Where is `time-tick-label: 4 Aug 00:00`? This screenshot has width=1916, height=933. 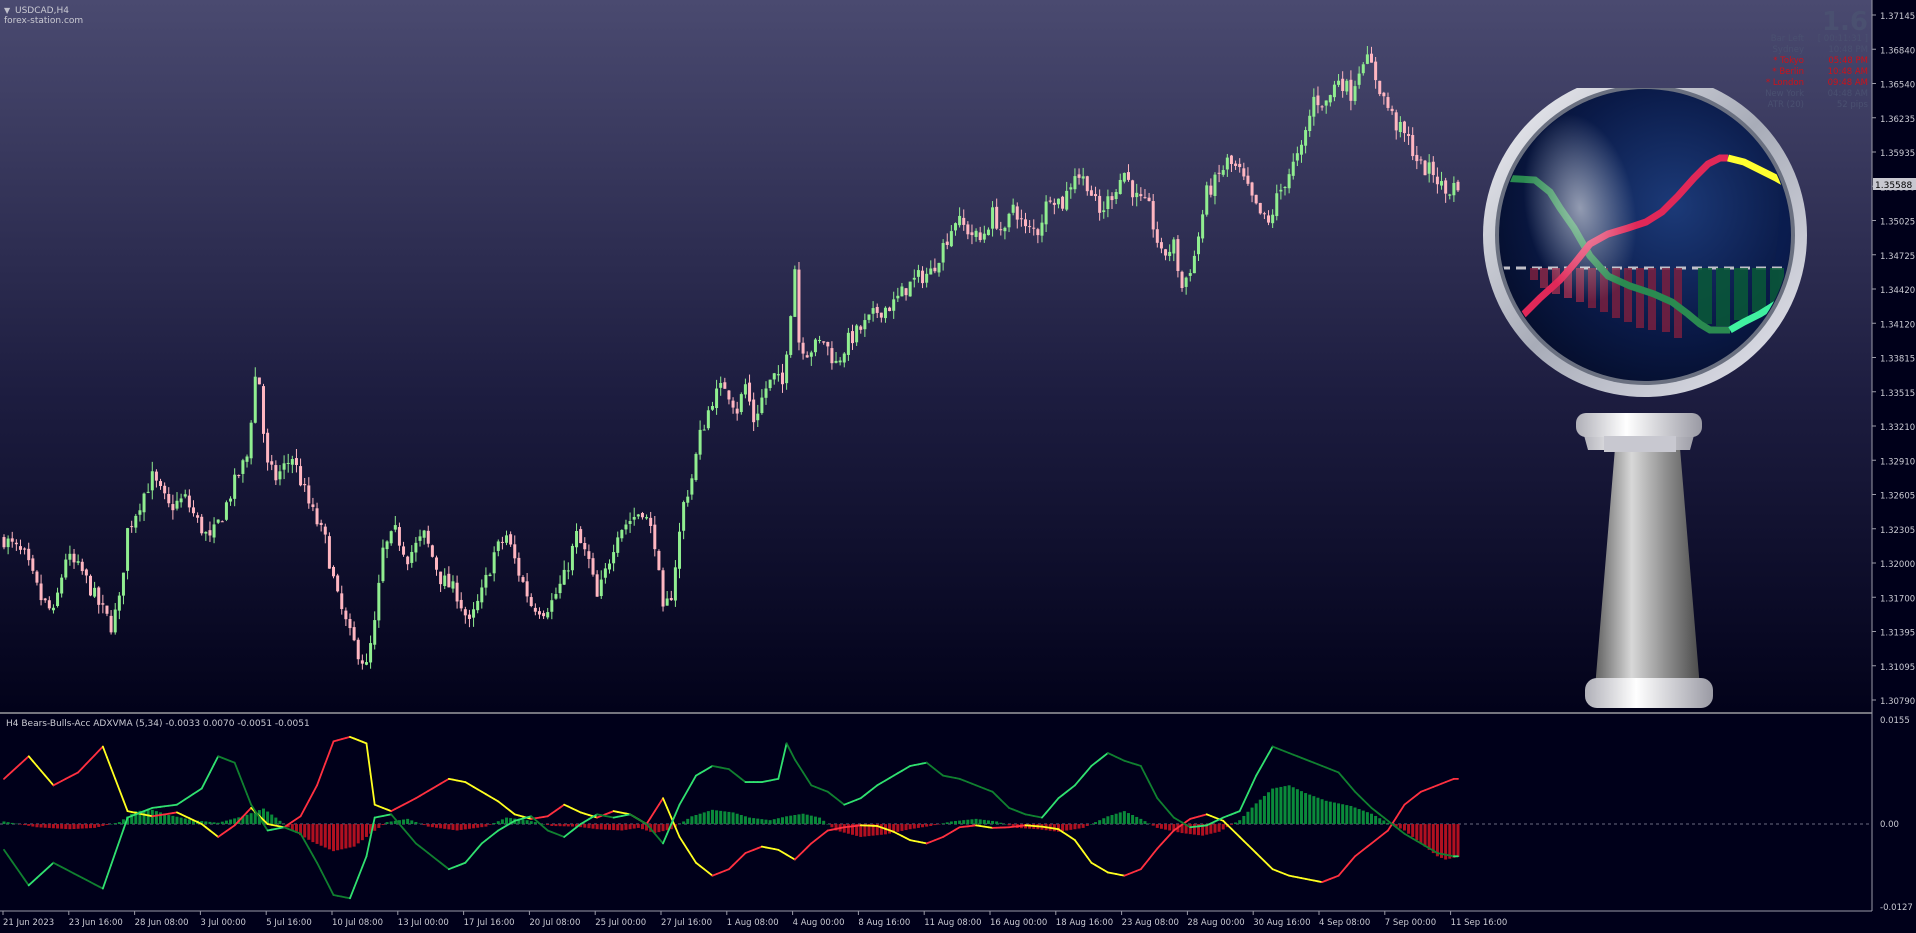
time-tick-label: 4 Aug 00:00 is located at coordinates (819, 923).